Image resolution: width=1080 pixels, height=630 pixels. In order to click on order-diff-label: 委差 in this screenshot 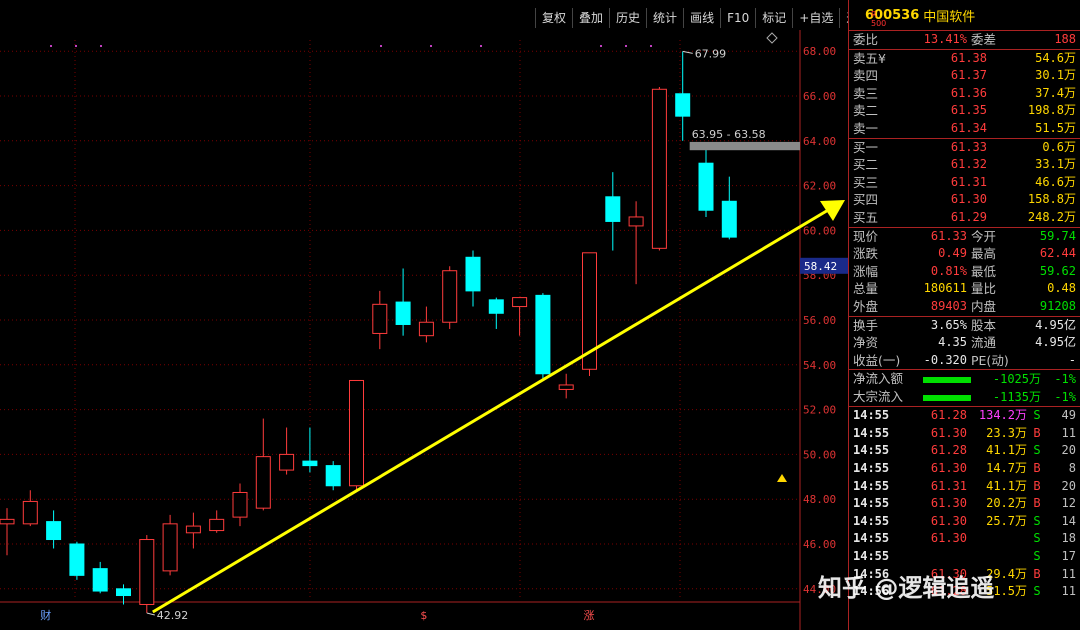, I will do `click(984, 39)`.